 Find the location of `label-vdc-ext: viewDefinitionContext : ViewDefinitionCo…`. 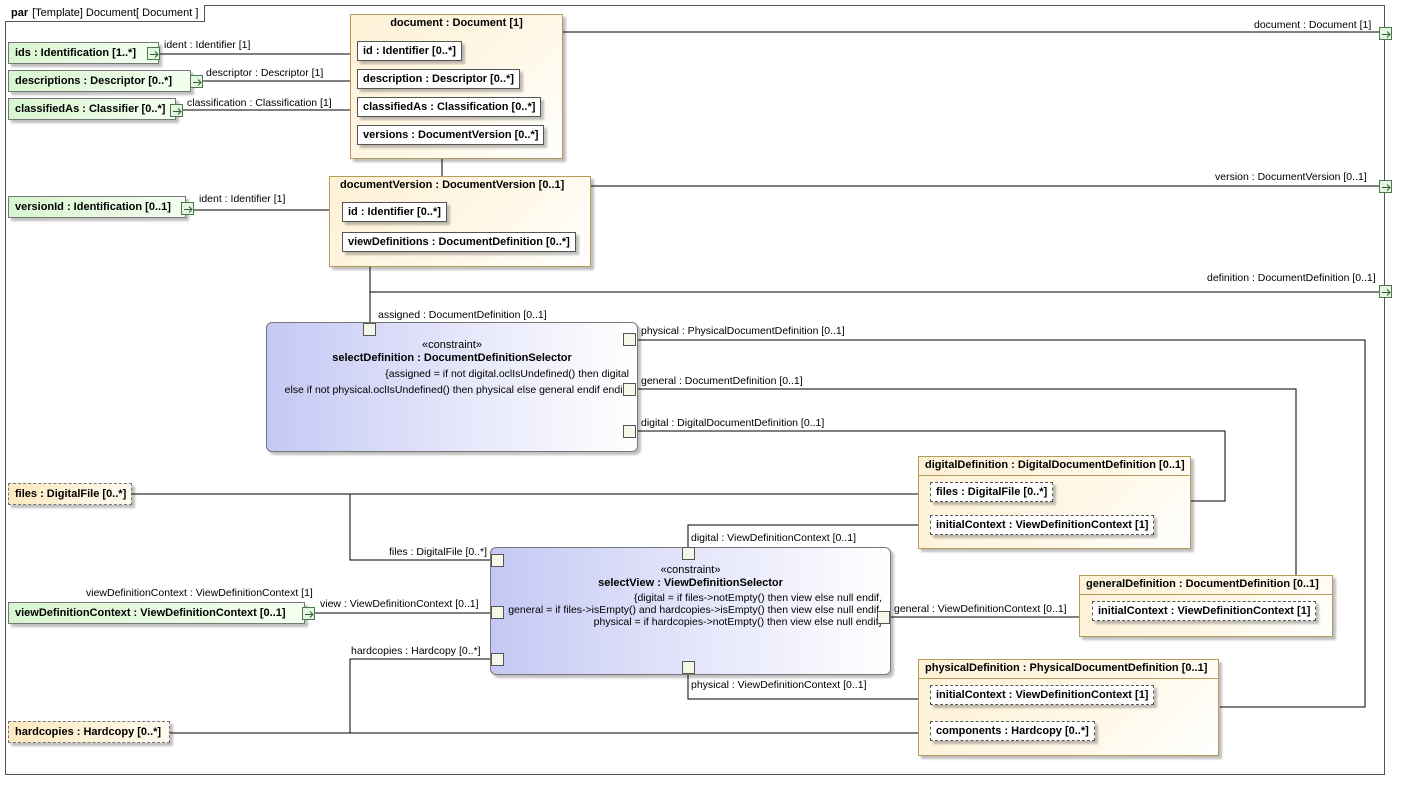

label-vdc-ext: viewDefinitionContext : ViewDefinitionCo… is located at coordinates (199, 593).